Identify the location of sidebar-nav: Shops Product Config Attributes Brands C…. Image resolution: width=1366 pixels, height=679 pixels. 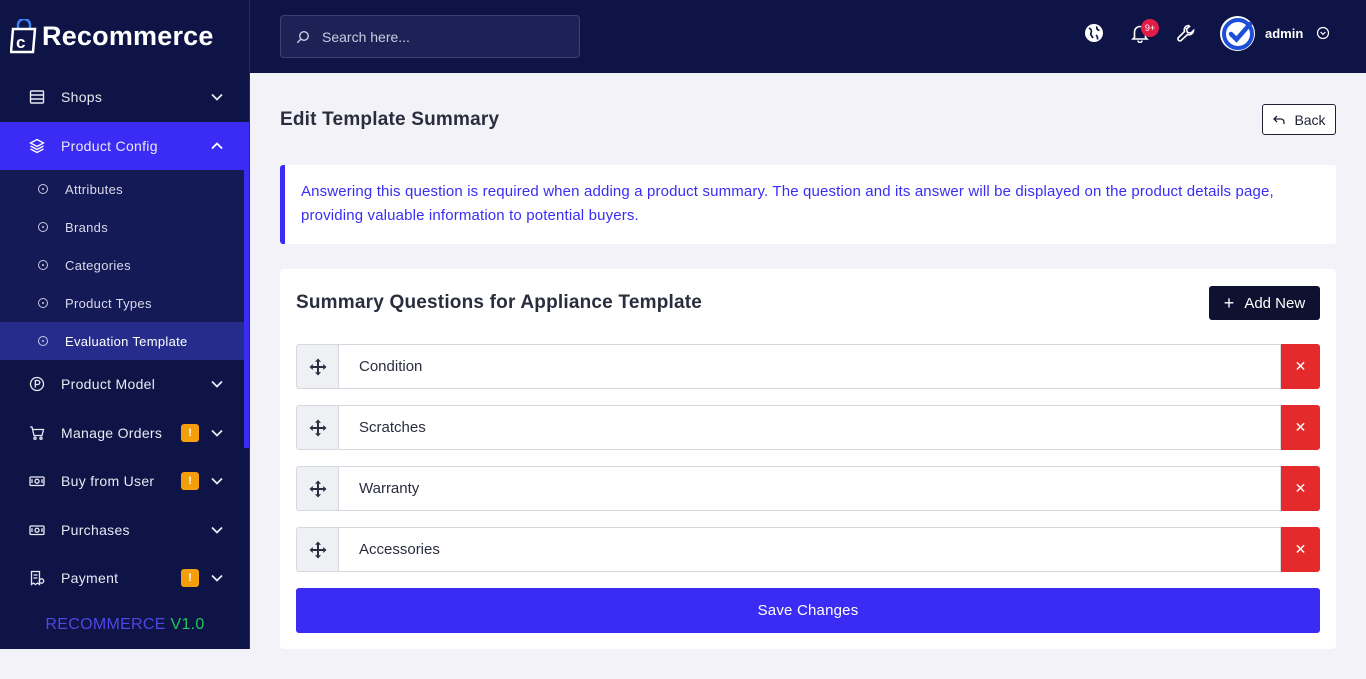
(124, 338).